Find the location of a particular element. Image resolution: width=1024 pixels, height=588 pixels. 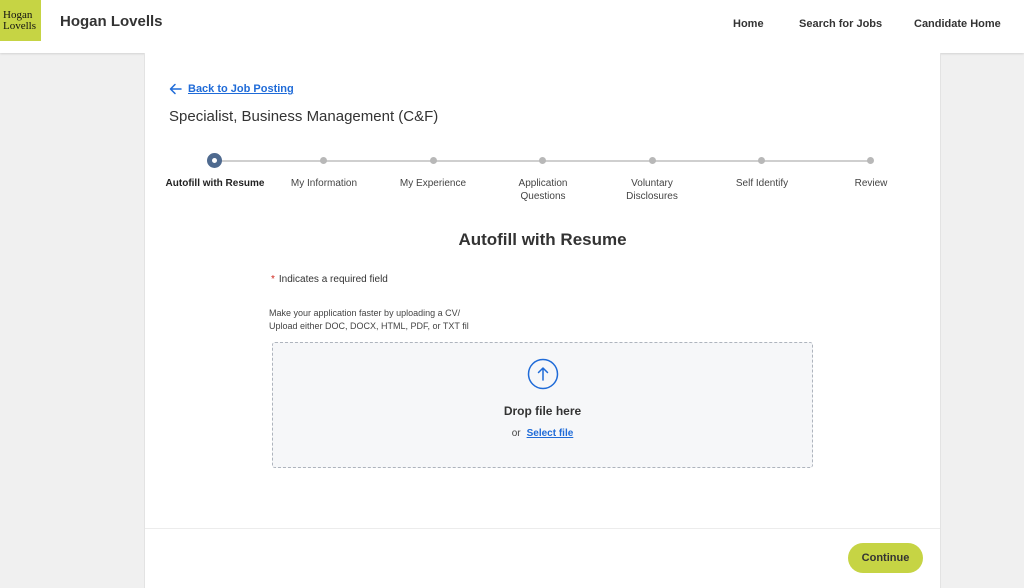

step-label-application-questions: Application Questions is located at coordinates (543, 190).